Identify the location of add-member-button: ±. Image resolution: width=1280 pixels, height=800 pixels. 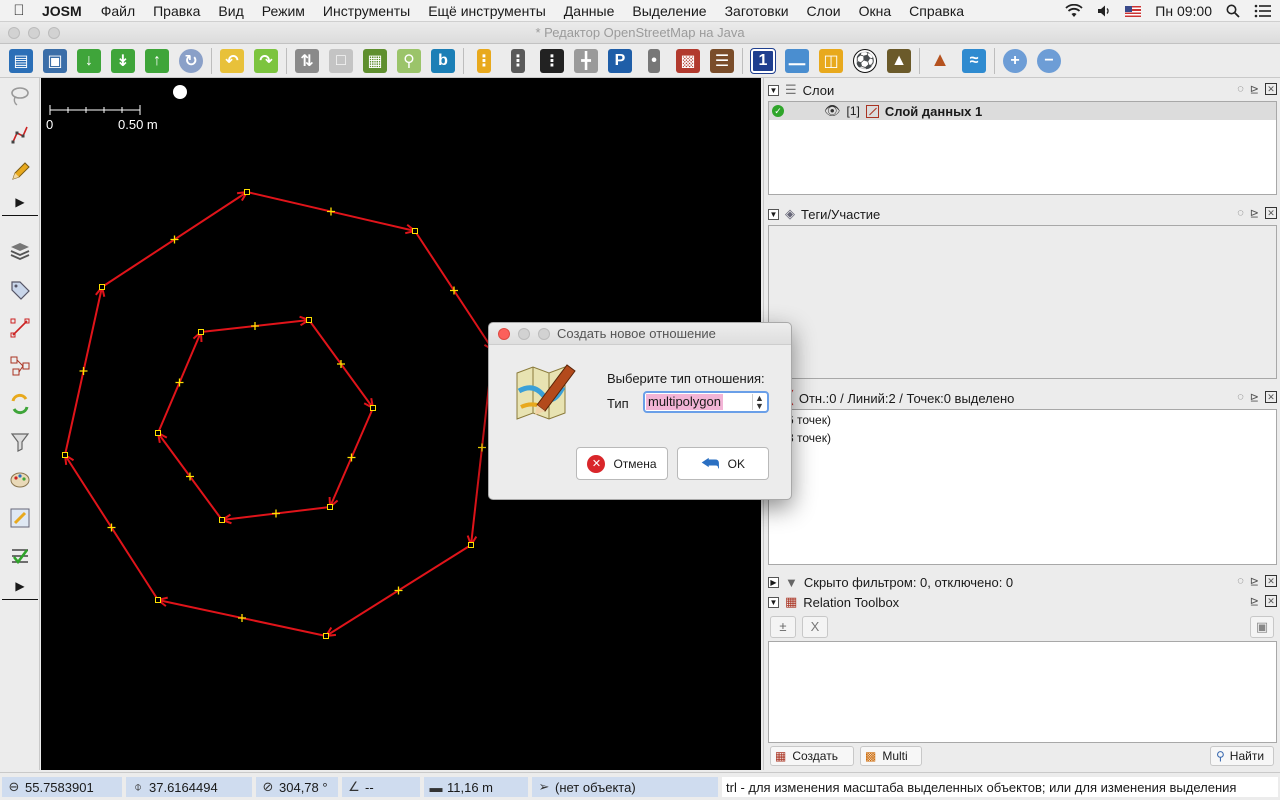
(783, 627).